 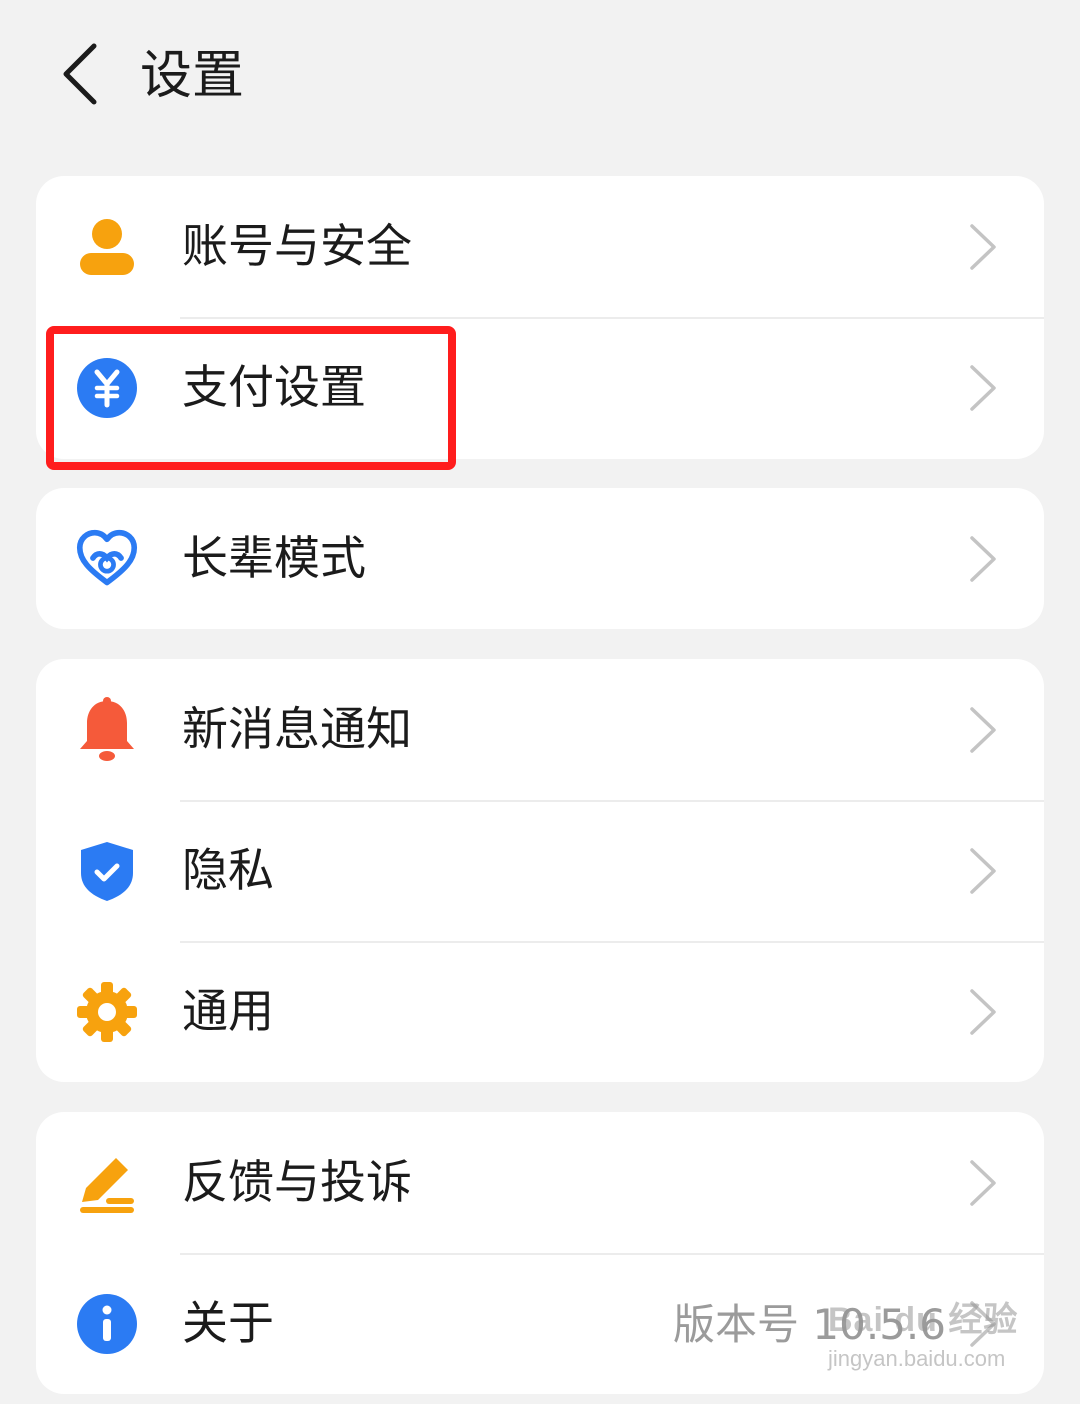 I want to click on pencil-edit-icon, so click(x=107, y=1183).